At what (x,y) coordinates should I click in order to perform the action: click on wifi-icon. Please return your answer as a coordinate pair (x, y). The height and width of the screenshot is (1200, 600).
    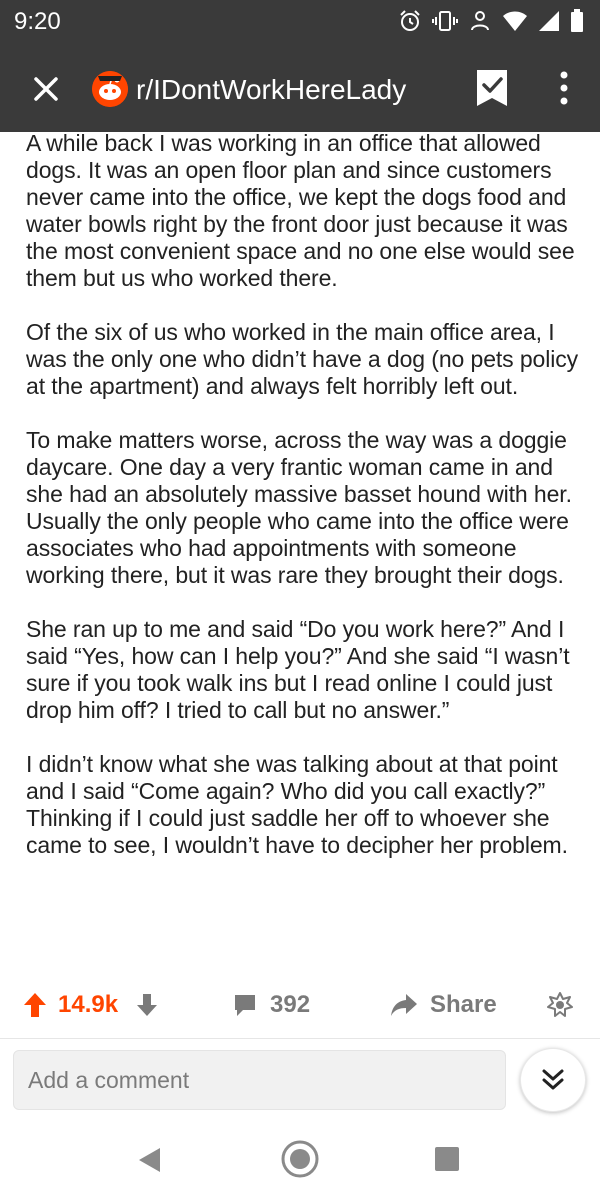
    Looking at the image, I should click on (515, 21).